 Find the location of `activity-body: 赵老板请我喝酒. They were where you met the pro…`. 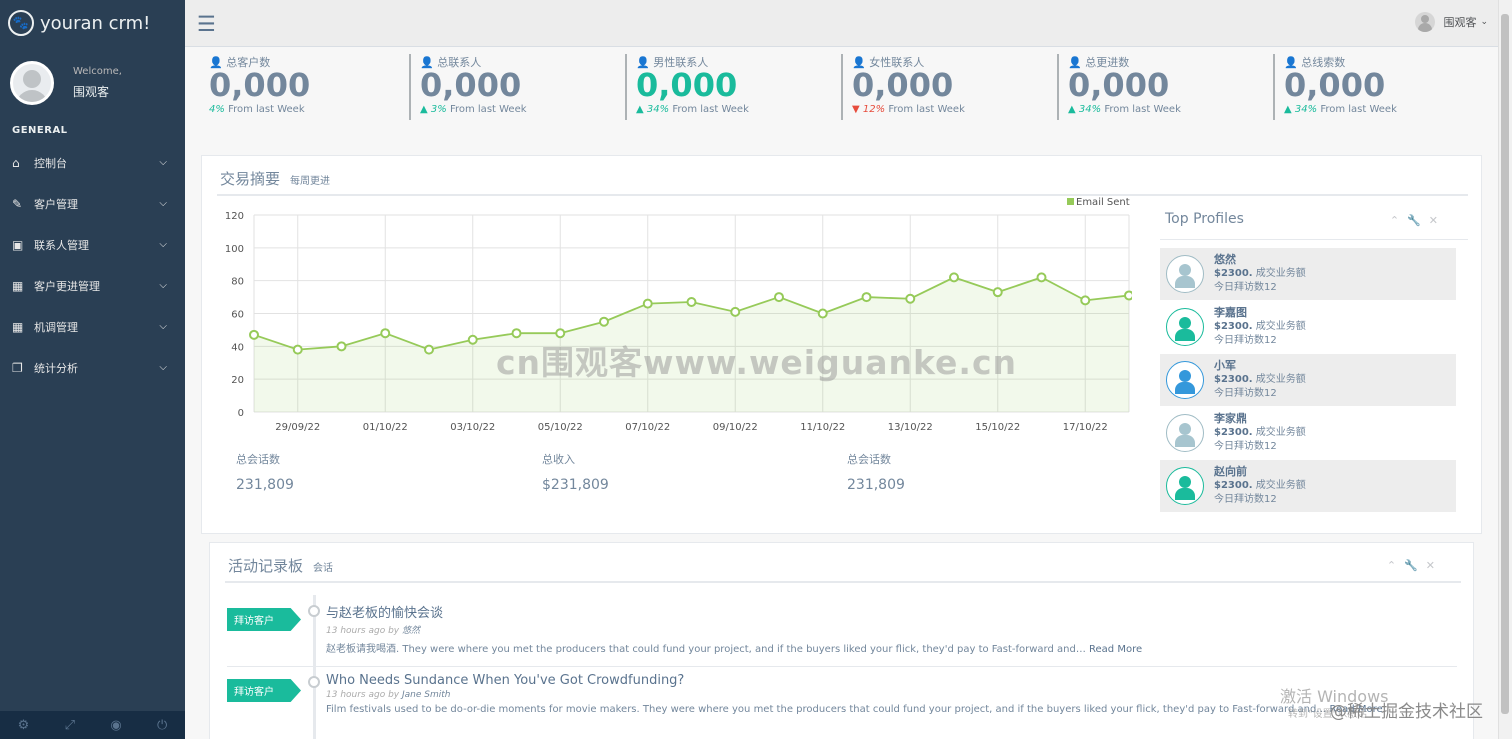

activity-body: 赵老板请我喝酒. They were where you met the pro… is located at coordinates (706, 649).